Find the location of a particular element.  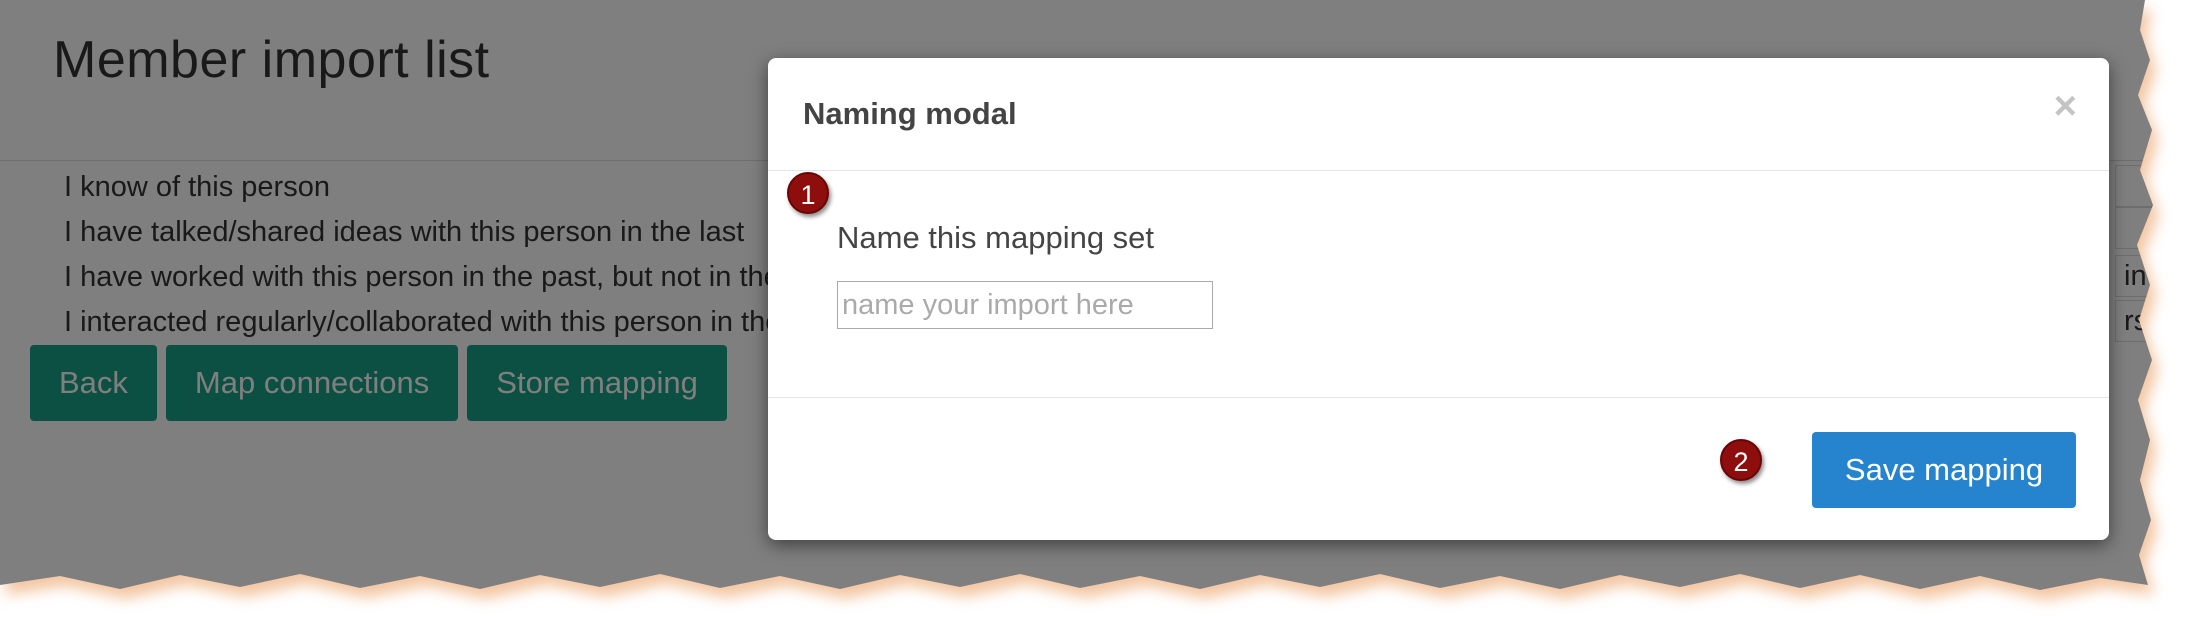

mapping-name-input is located at coordinates (1025, 305).